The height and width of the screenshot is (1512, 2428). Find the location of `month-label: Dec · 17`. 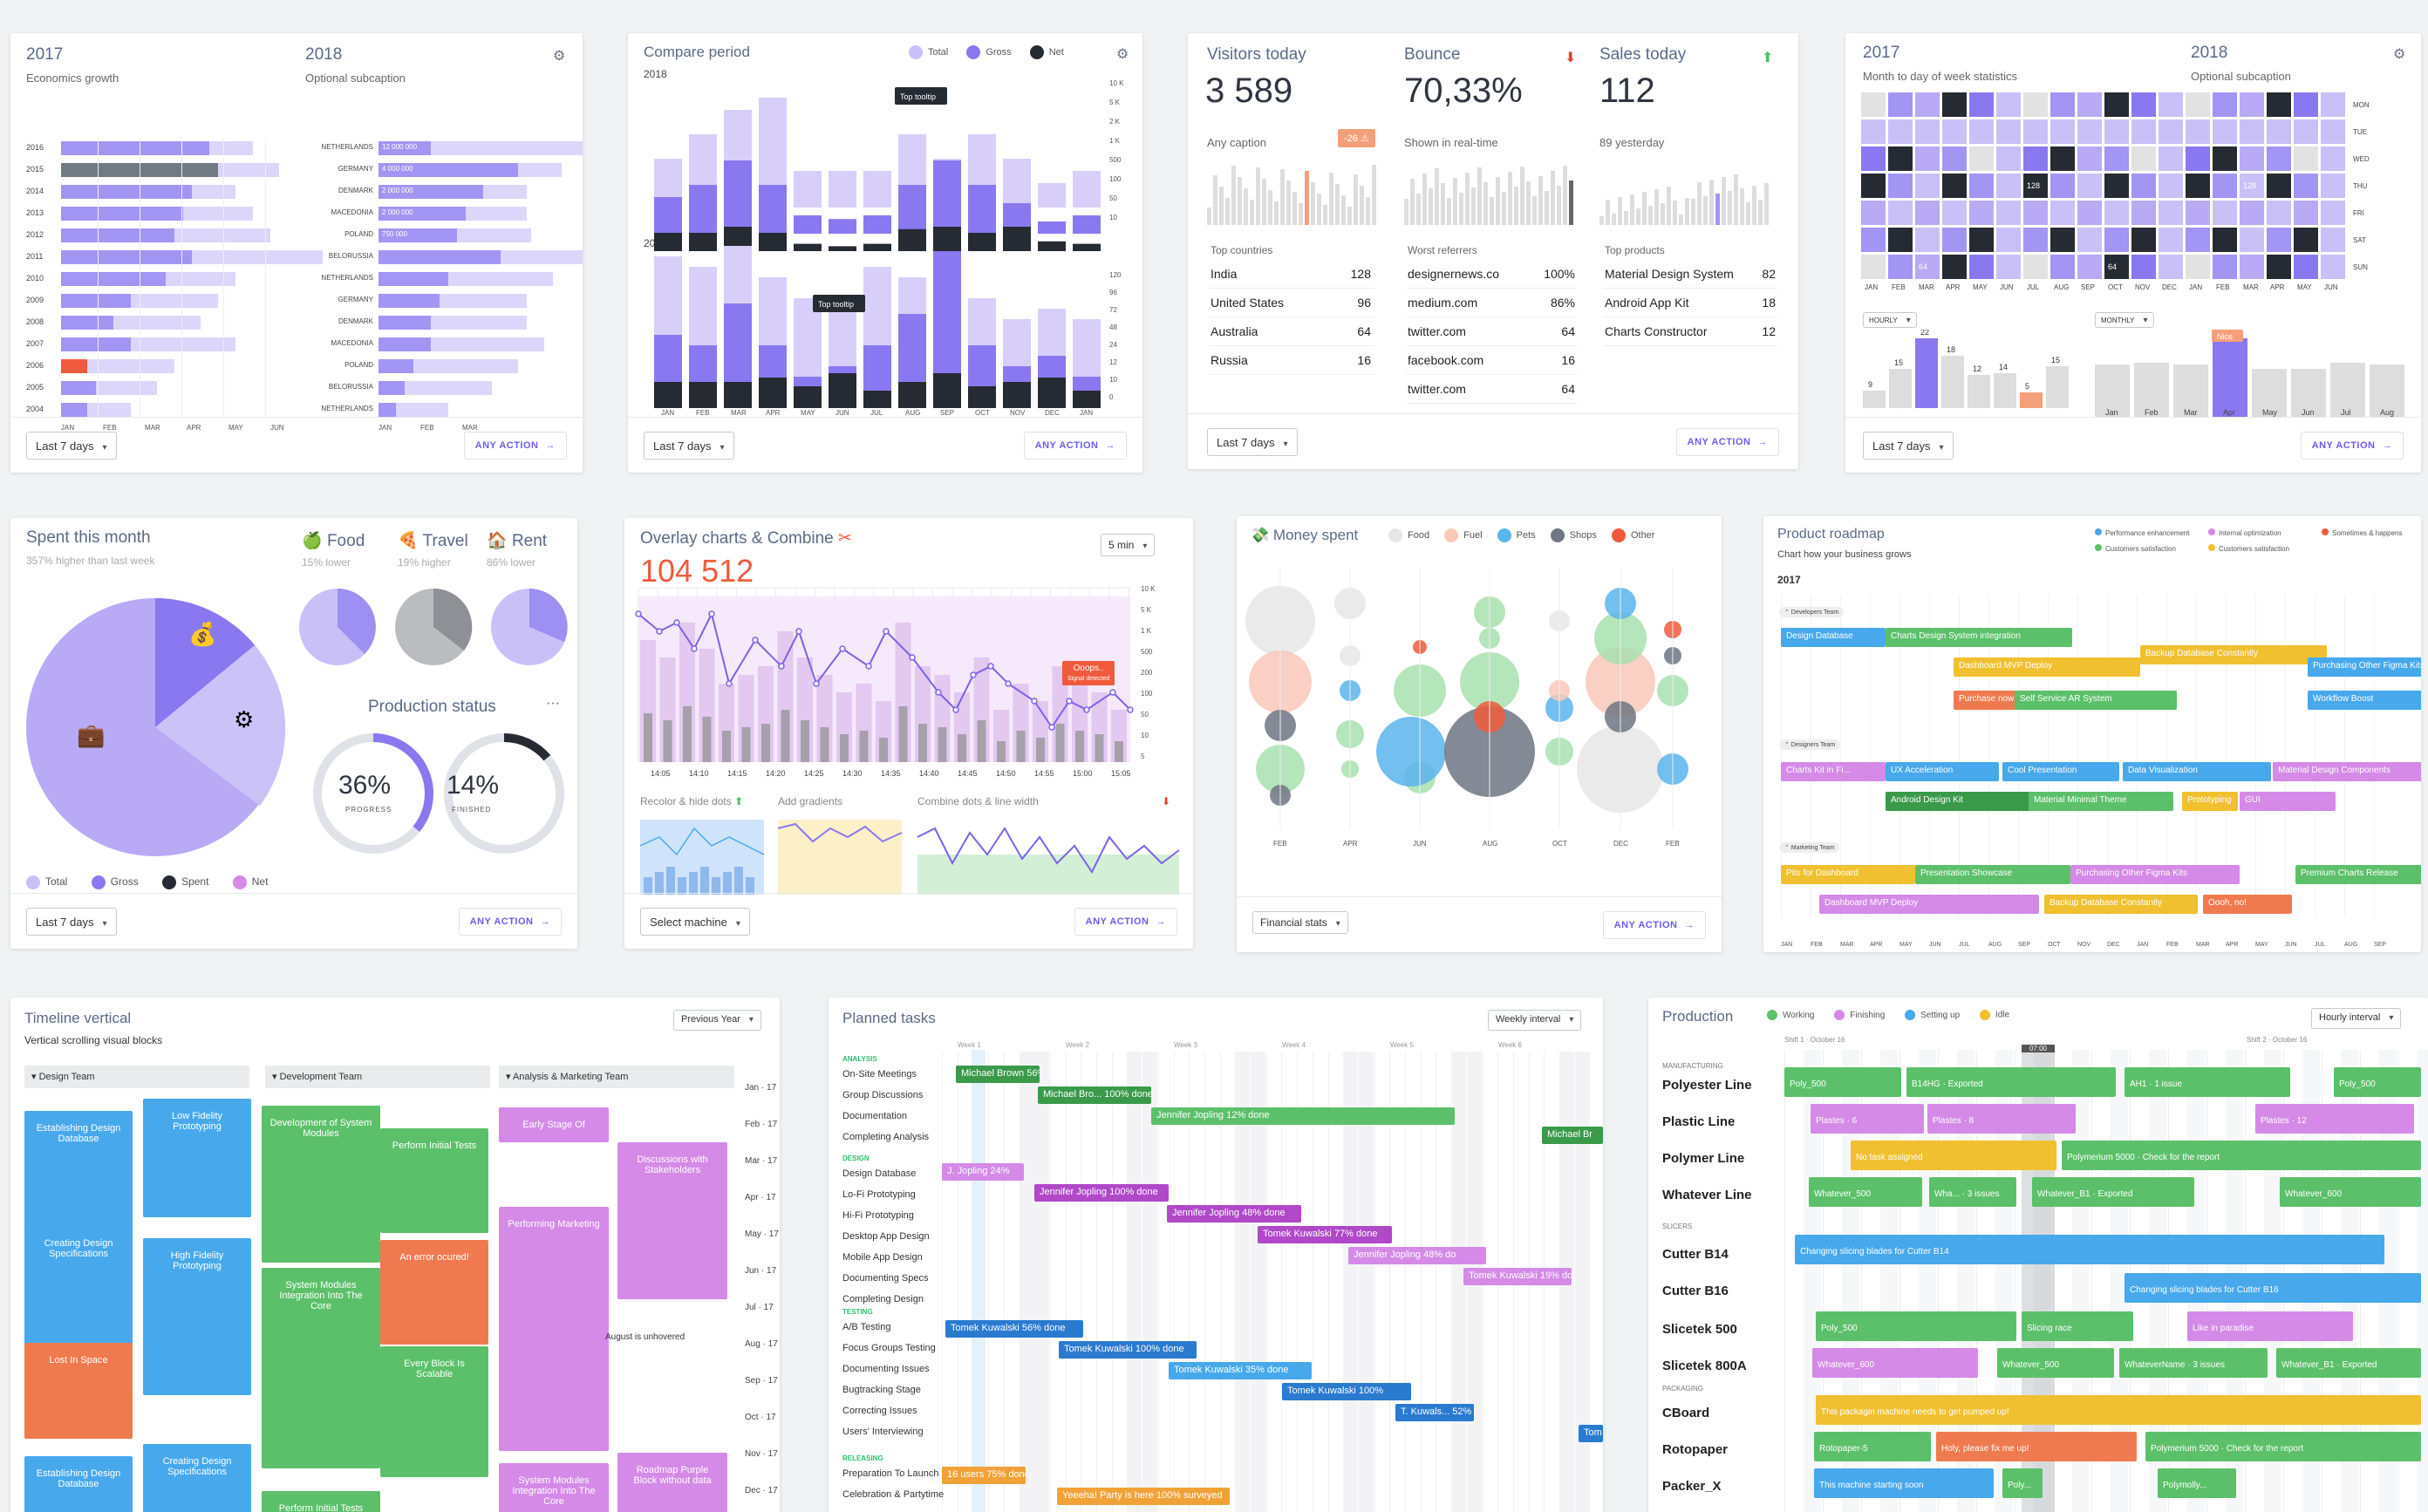

month-label: Dec · 17 is located at coordinates (761, 1490).